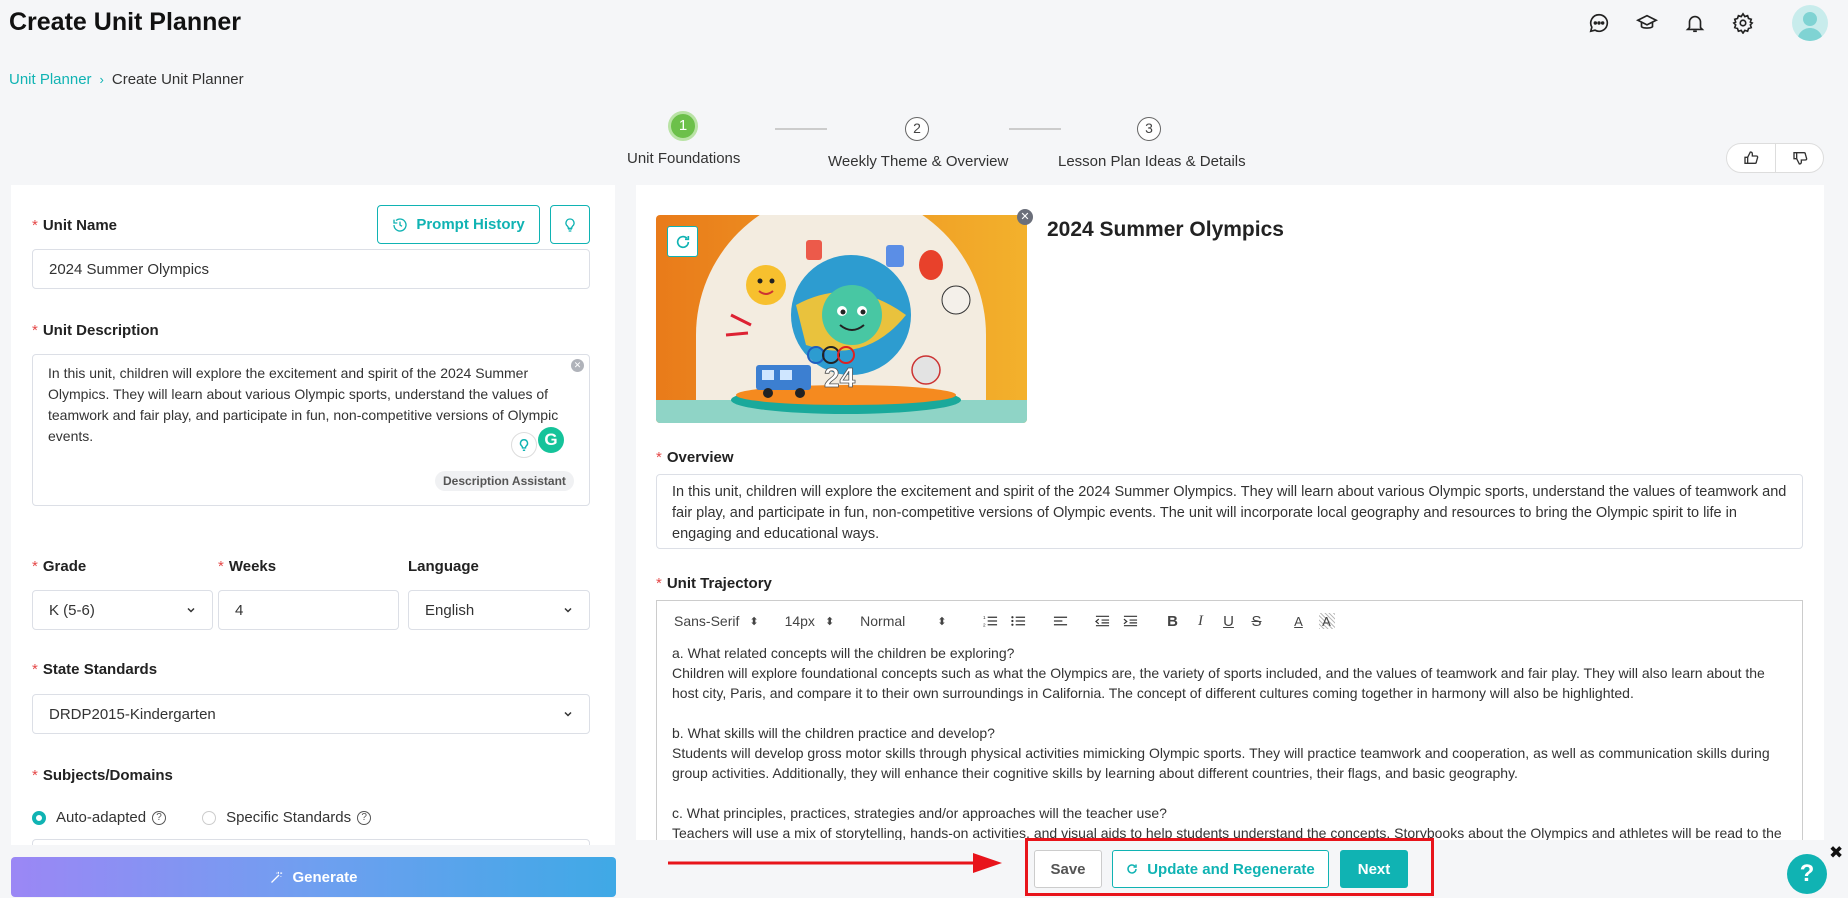 The width and height of the screenshot is (1848, 898). Describe the element at coordinates (991, 621) in the screenshot. I see `ordered-list-icon: 12` at that location.